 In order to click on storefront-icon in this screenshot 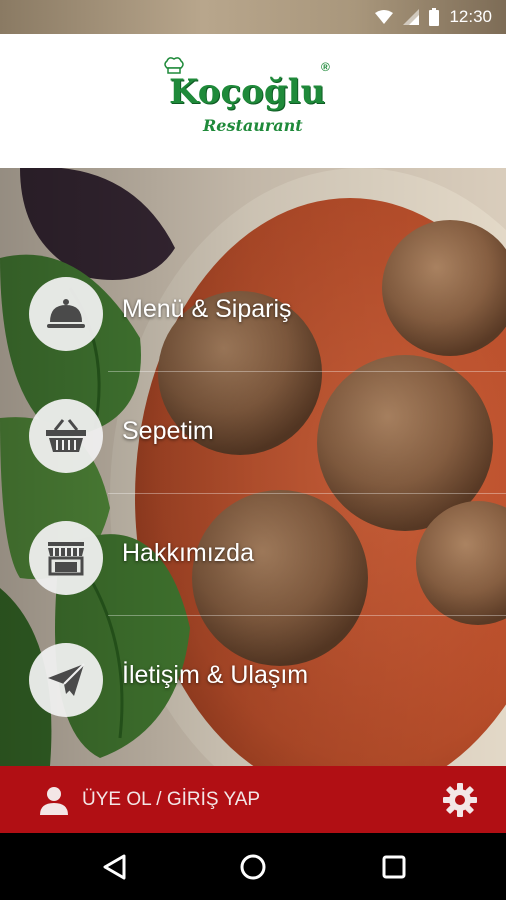, I will do `click(66, 559)`.